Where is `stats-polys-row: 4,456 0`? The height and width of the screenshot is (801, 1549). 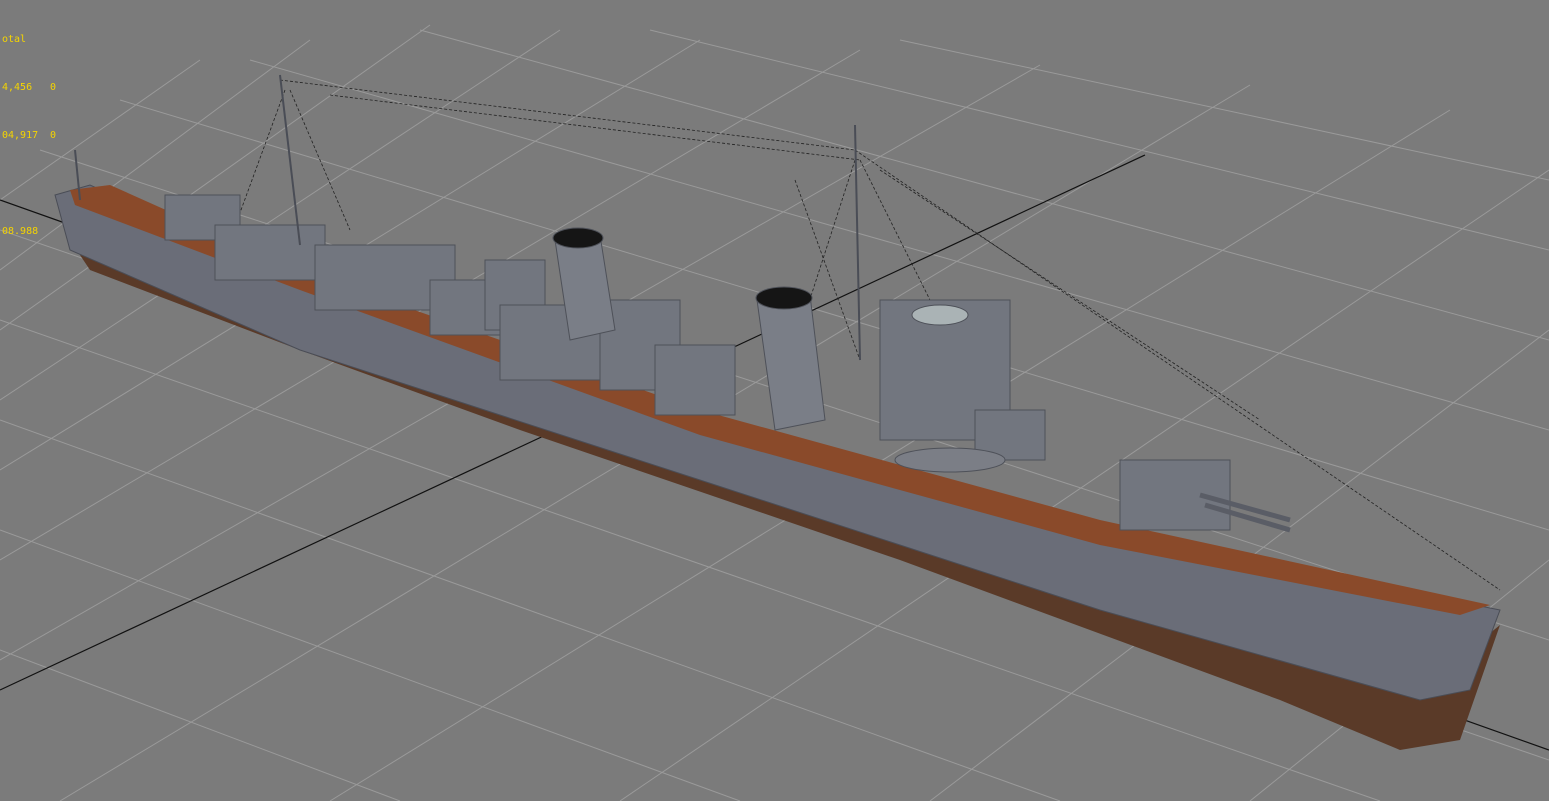 stats-polys-row: 4,456 0 is located at coordinates (29, 88).